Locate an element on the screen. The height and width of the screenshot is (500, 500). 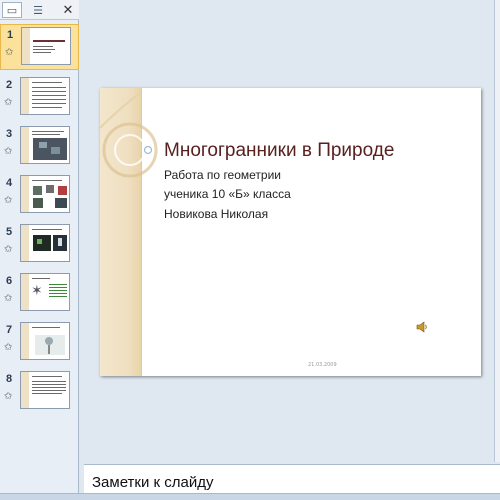
slide-title: Многогранники в Природе is located at coordinates (279, 151).